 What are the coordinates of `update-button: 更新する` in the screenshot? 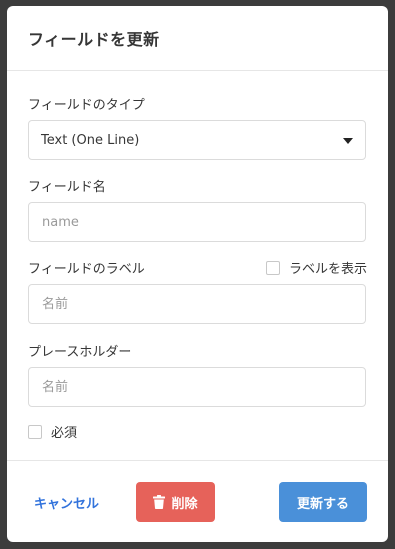 It's located at (323, 502).